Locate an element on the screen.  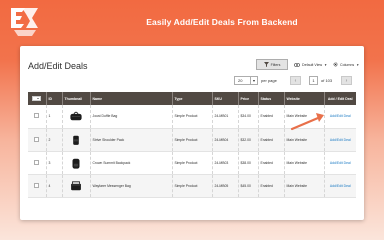
mass-action-header is located at coordinates (37, 98).